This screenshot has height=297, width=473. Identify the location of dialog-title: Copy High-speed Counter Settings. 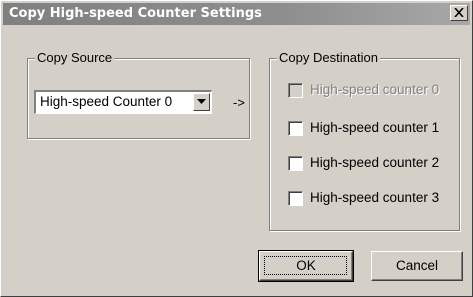
(135, 13).